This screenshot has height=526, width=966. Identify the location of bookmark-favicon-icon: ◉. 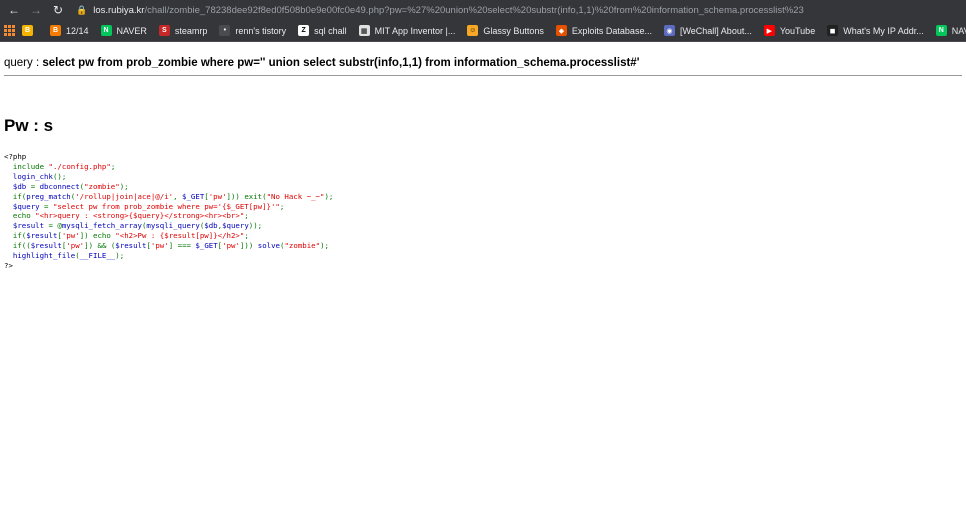
(669, 30).